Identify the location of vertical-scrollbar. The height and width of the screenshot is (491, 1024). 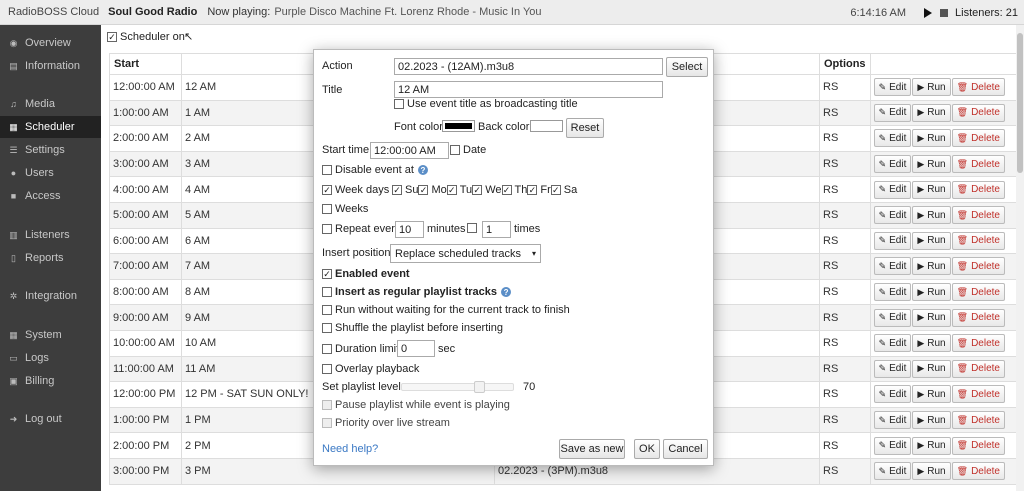
(1020, 258).